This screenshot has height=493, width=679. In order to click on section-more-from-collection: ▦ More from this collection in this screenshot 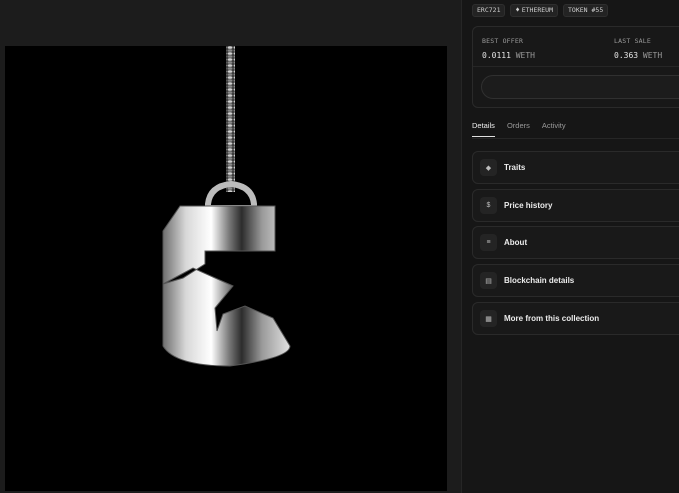, I will do `click(575, 318)`.